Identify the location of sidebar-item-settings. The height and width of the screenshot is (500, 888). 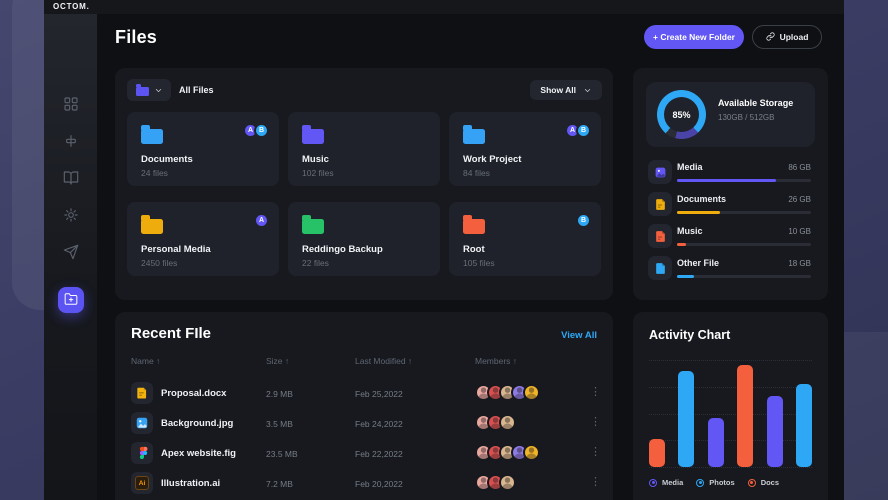
(71, 216).